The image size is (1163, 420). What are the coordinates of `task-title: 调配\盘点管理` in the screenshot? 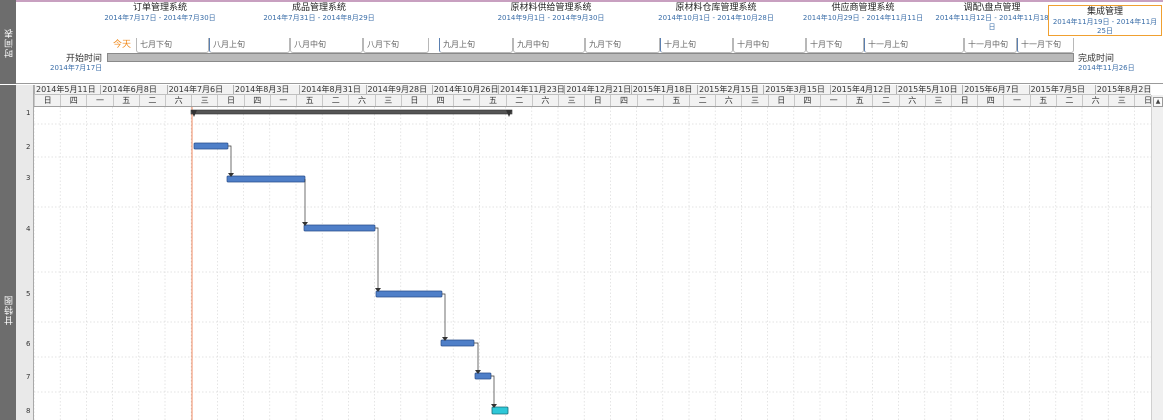 It's located at (992, 8).